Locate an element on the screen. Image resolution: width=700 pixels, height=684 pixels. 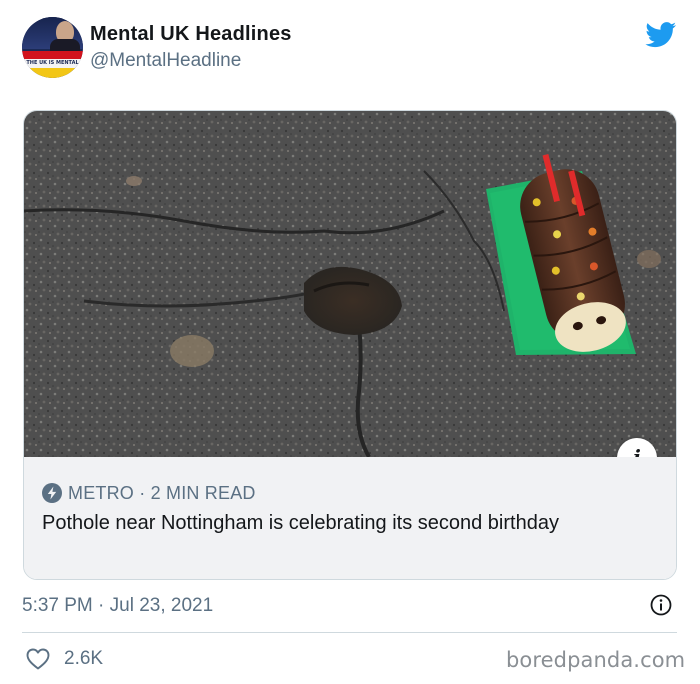
lightning-bolt-icon is located at coordinates (52, 493).